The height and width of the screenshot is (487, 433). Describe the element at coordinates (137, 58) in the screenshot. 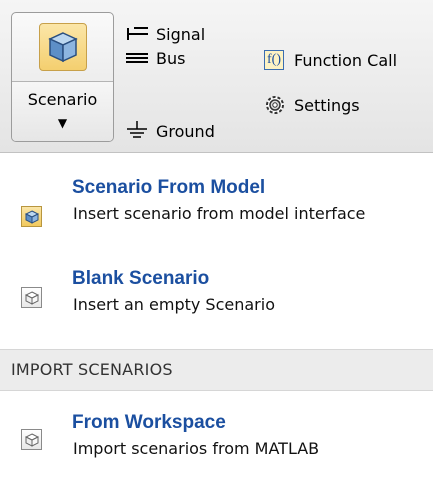

I see `bus-icon` at that location.